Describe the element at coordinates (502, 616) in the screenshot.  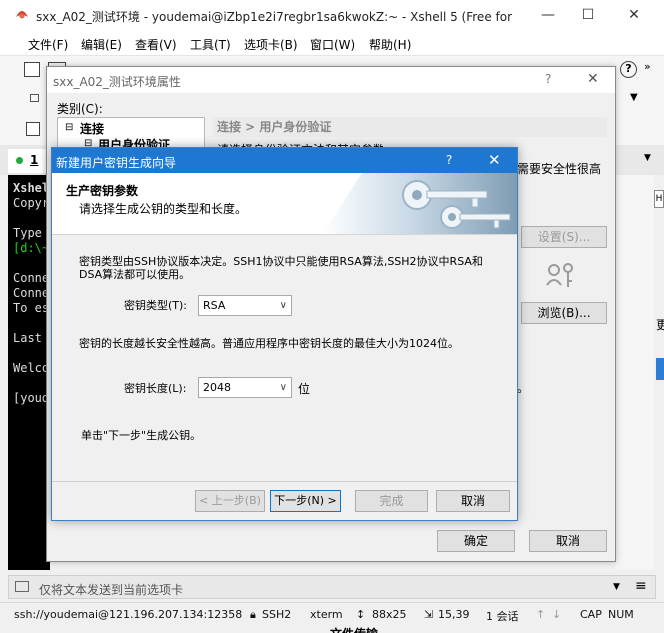
I see `status-sessions: 1 会话` at that location.